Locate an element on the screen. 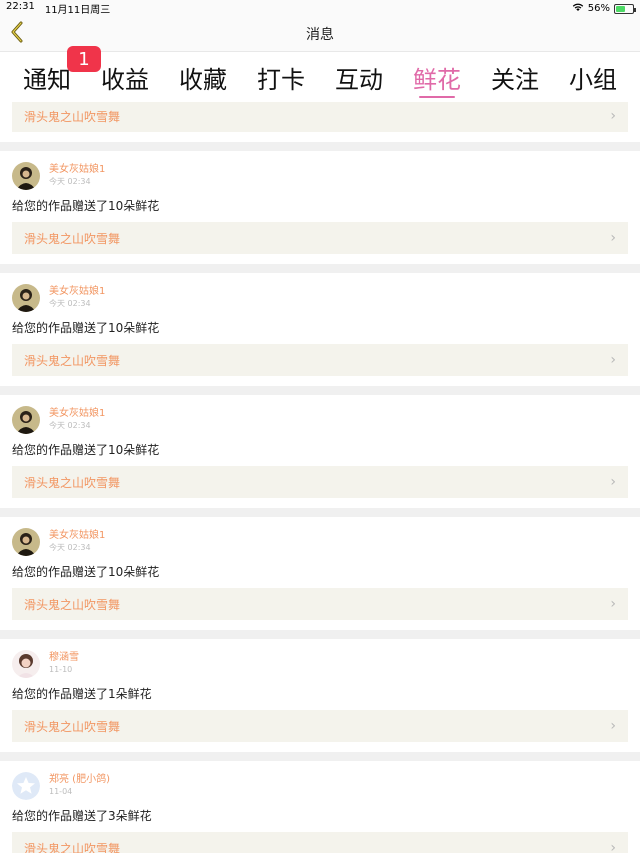  tab-label: 收藏 is located at coordinates (203, 79).